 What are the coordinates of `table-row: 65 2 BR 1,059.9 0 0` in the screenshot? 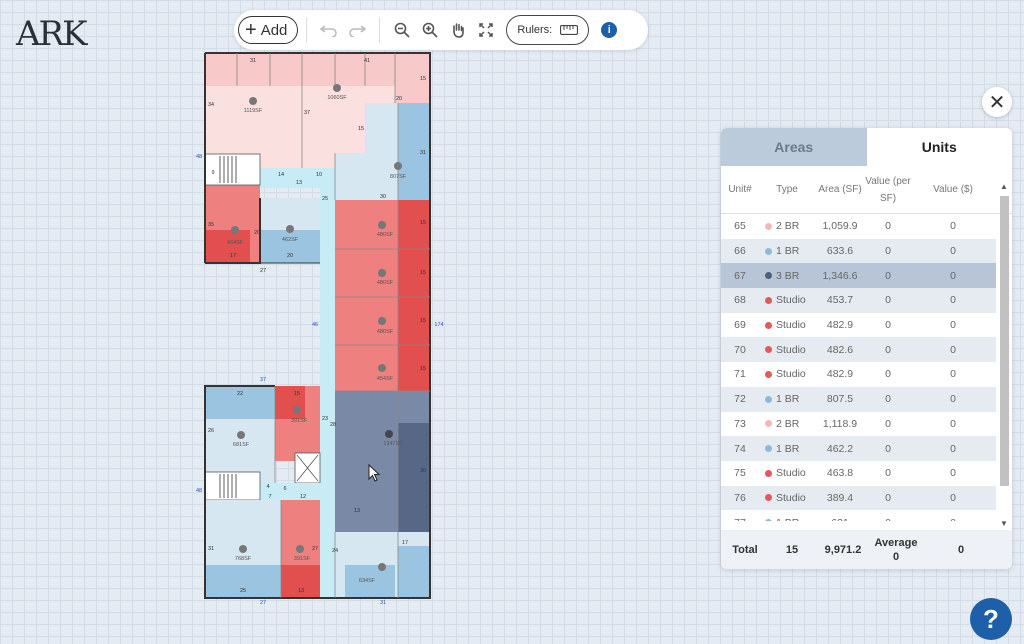 It's located at (858, 226).